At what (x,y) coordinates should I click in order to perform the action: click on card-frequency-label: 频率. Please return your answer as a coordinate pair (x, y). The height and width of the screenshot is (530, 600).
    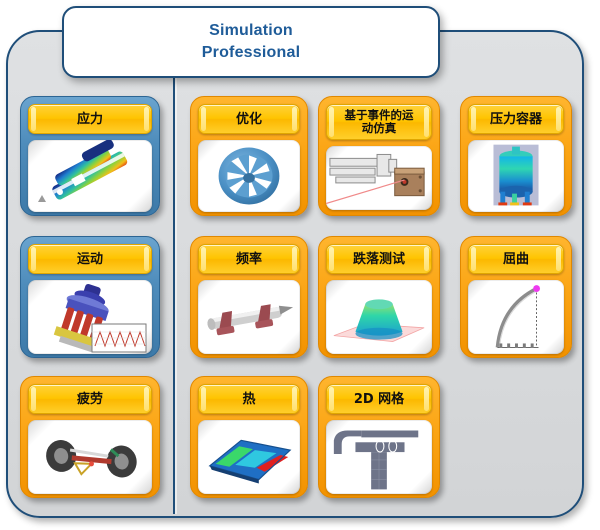
    Looking at the image, I should click on (248, 259).